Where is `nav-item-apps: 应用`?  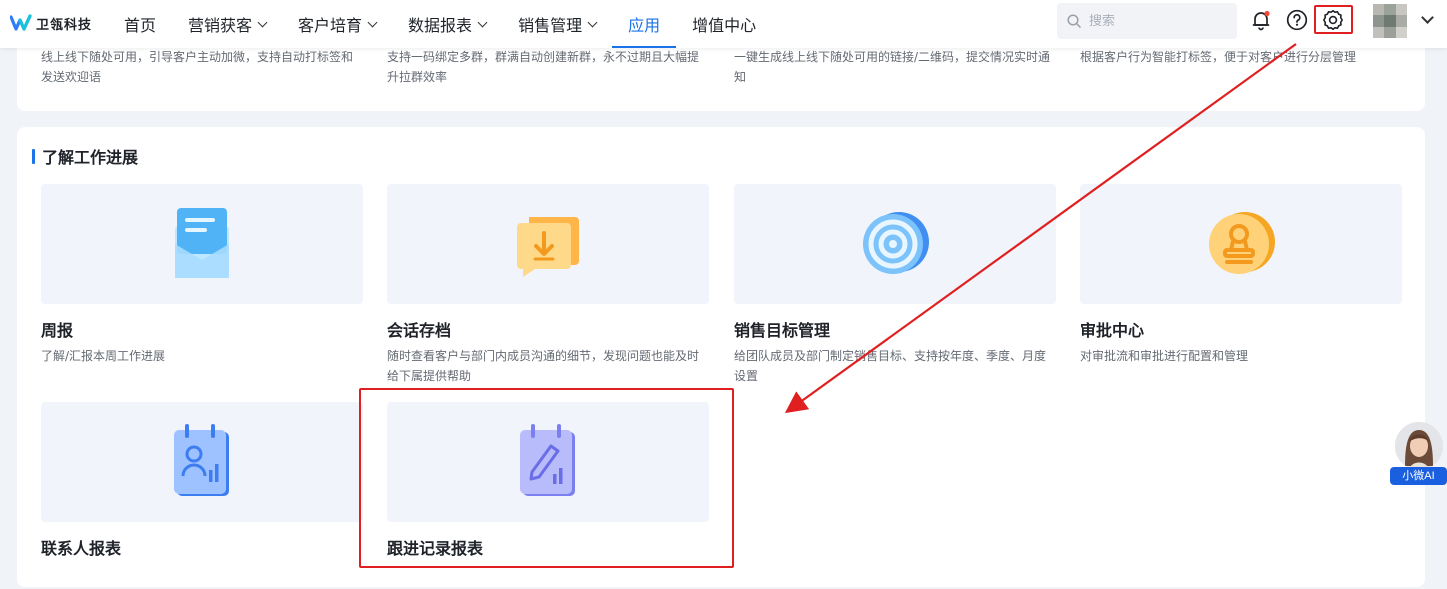
nav-item-apps: 应用 is located at coordinates (644, 24).